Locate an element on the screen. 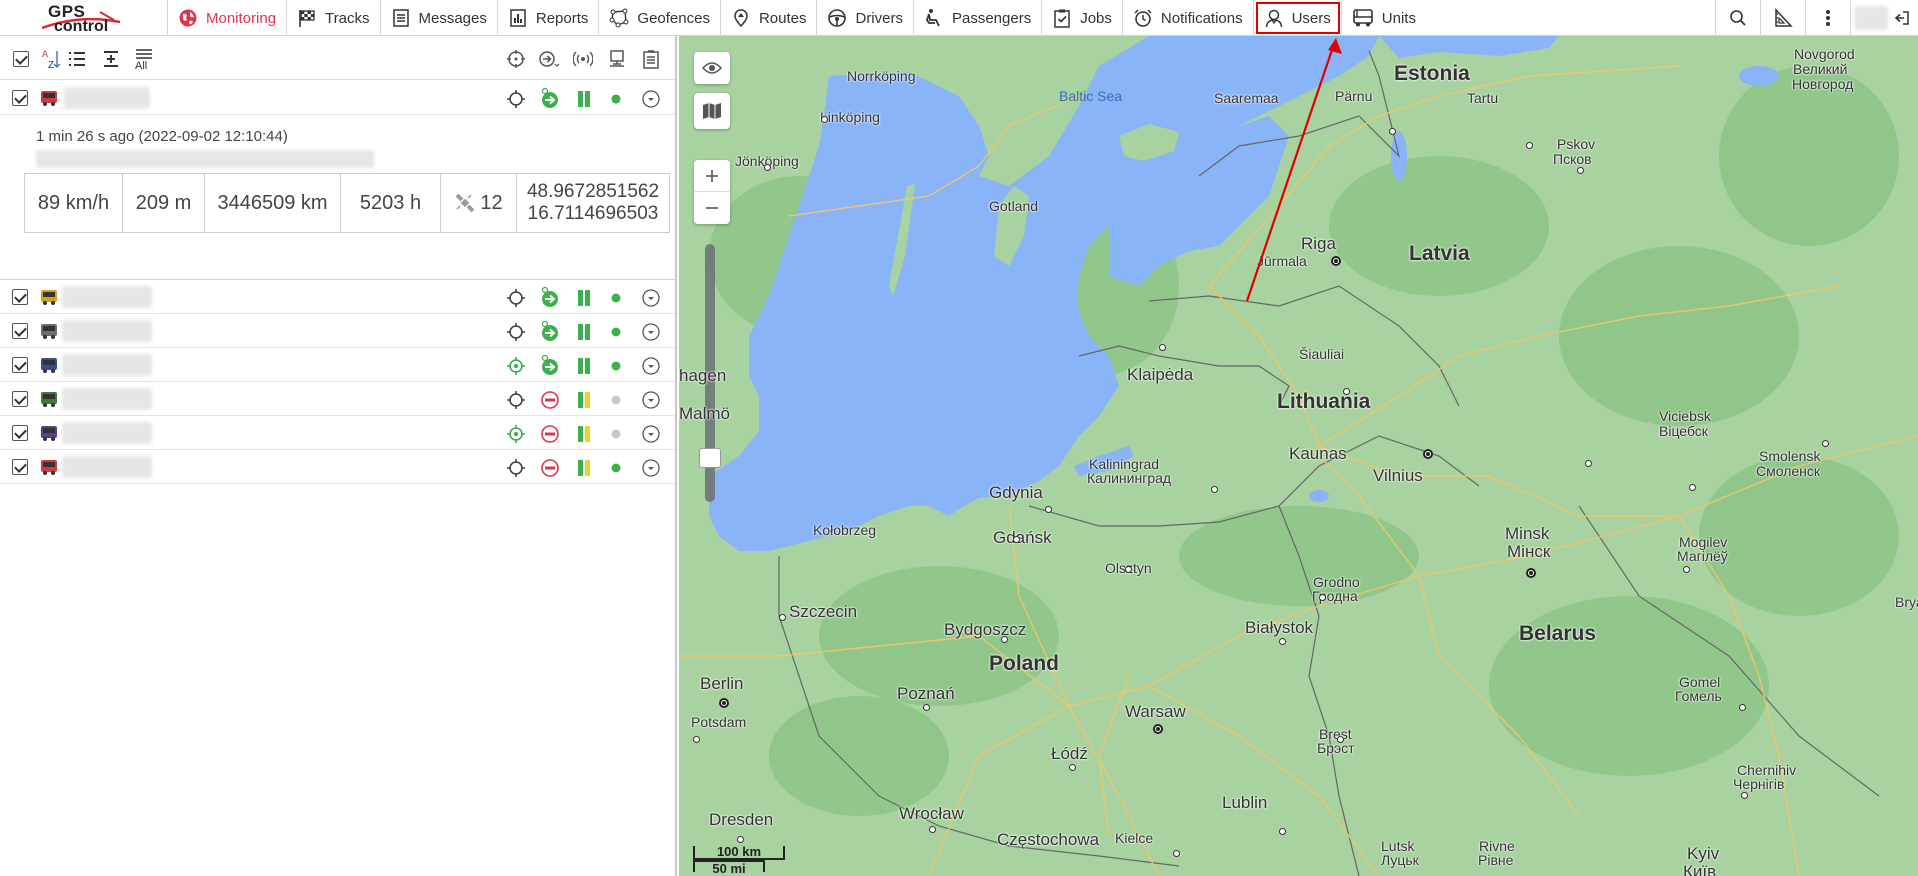 The height and width of the screenshot is (876, 1918). nav-drivers: Drivers is located at coordinates (865, 18).